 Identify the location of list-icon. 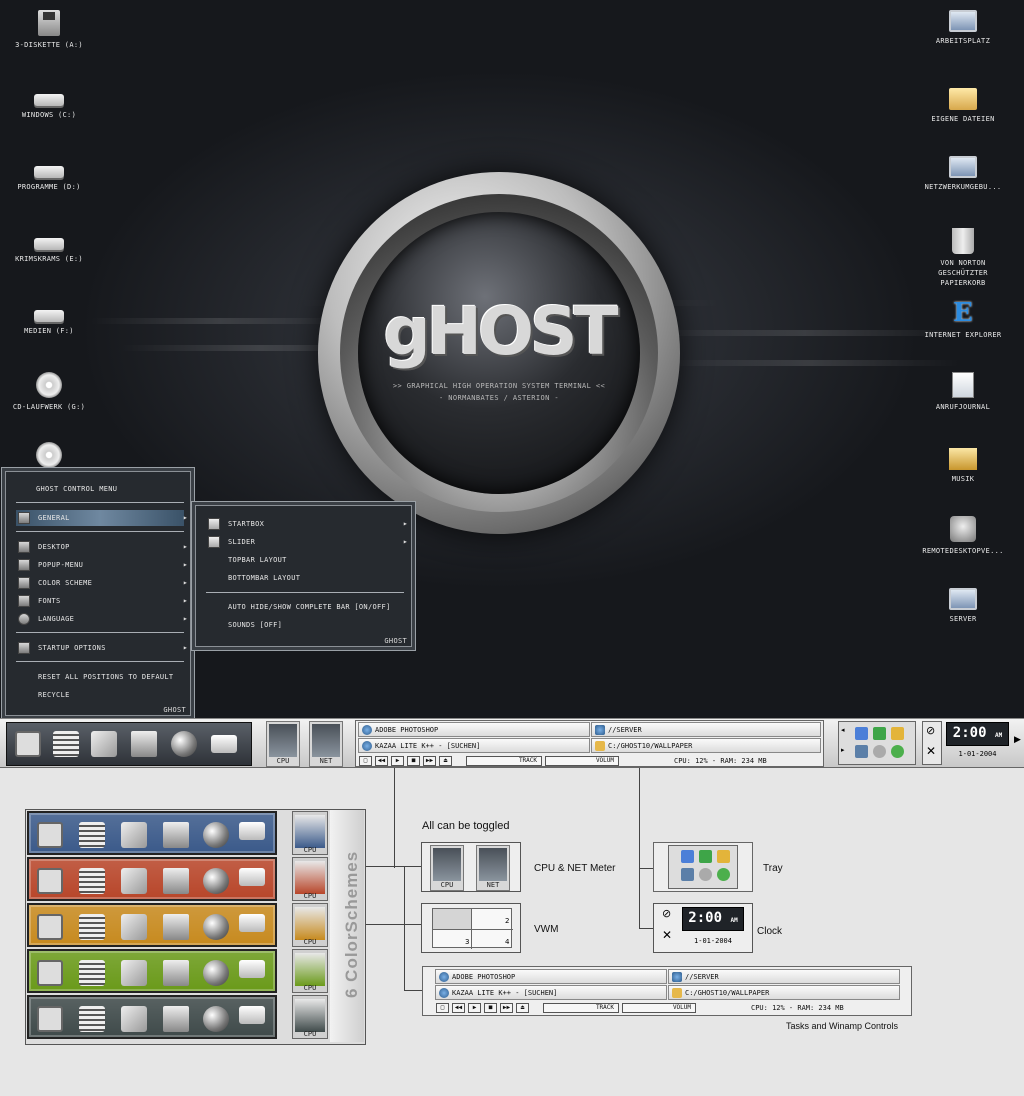
(66, 744).